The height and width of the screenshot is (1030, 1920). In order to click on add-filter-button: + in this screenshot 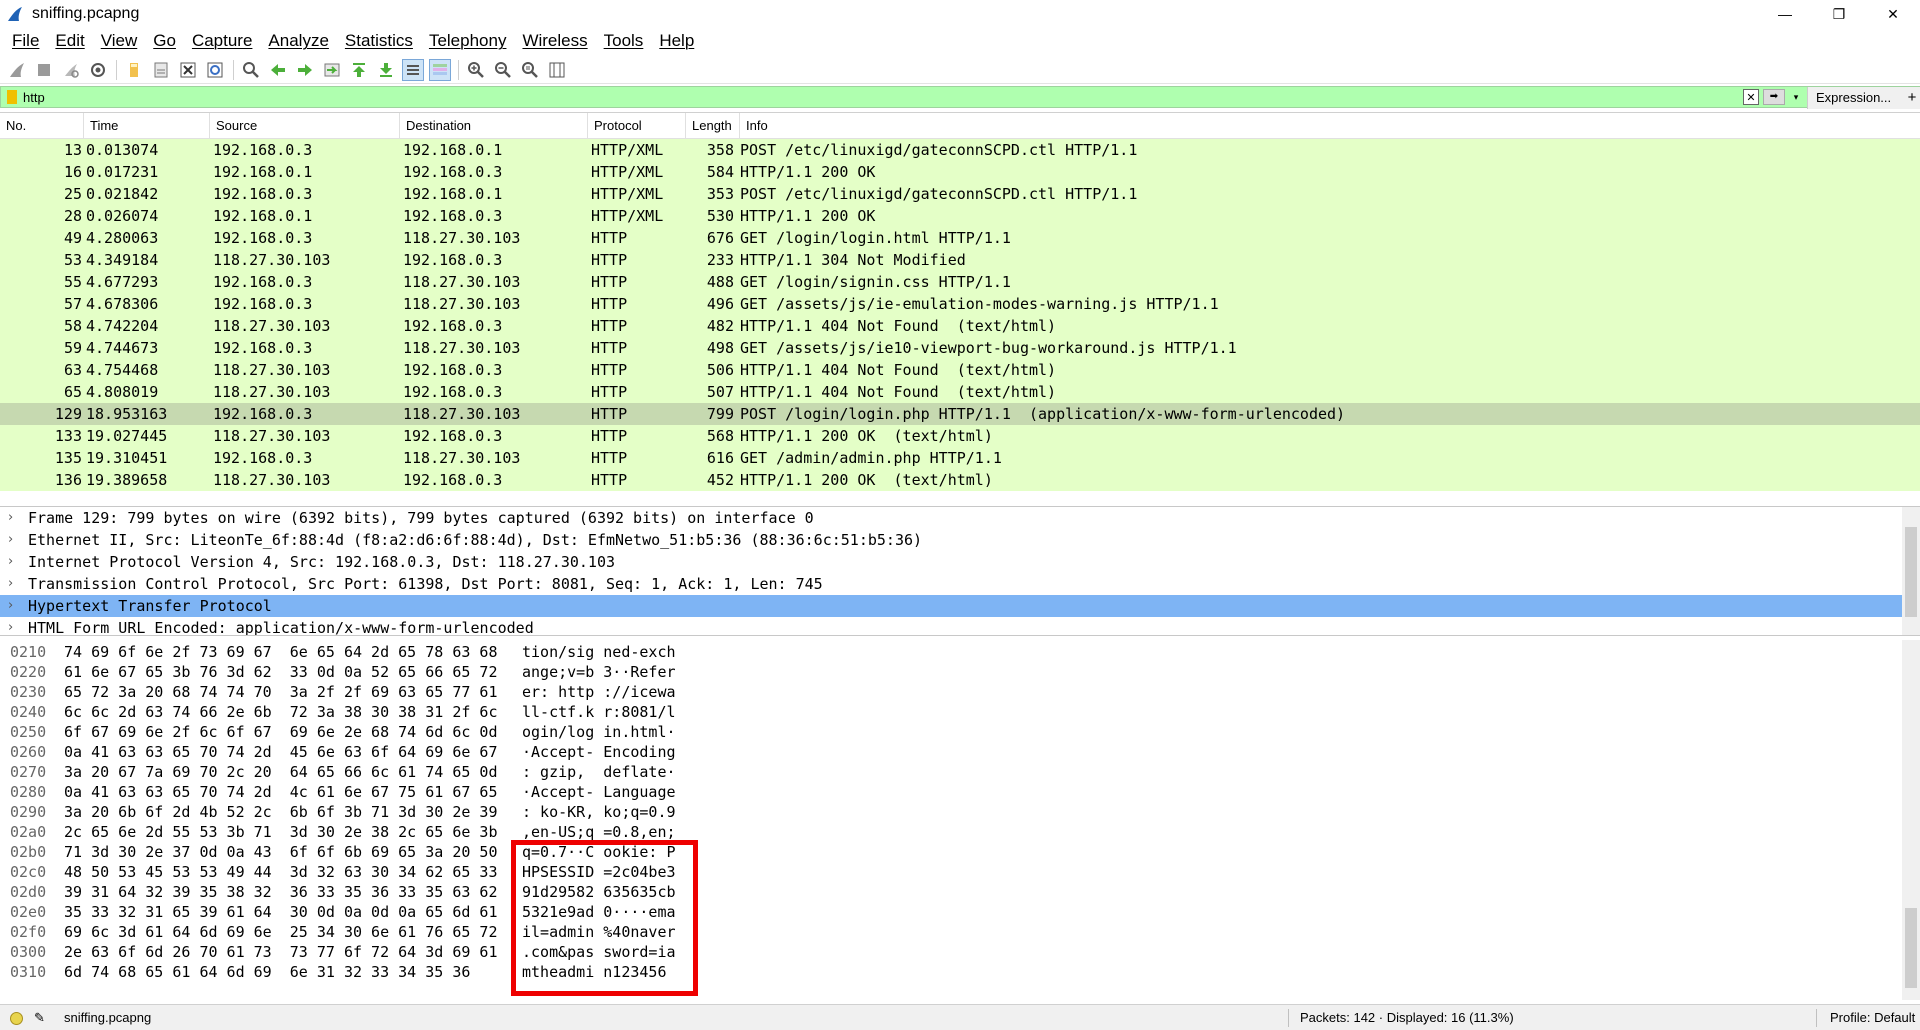, I will do `click(1911, 98)`.